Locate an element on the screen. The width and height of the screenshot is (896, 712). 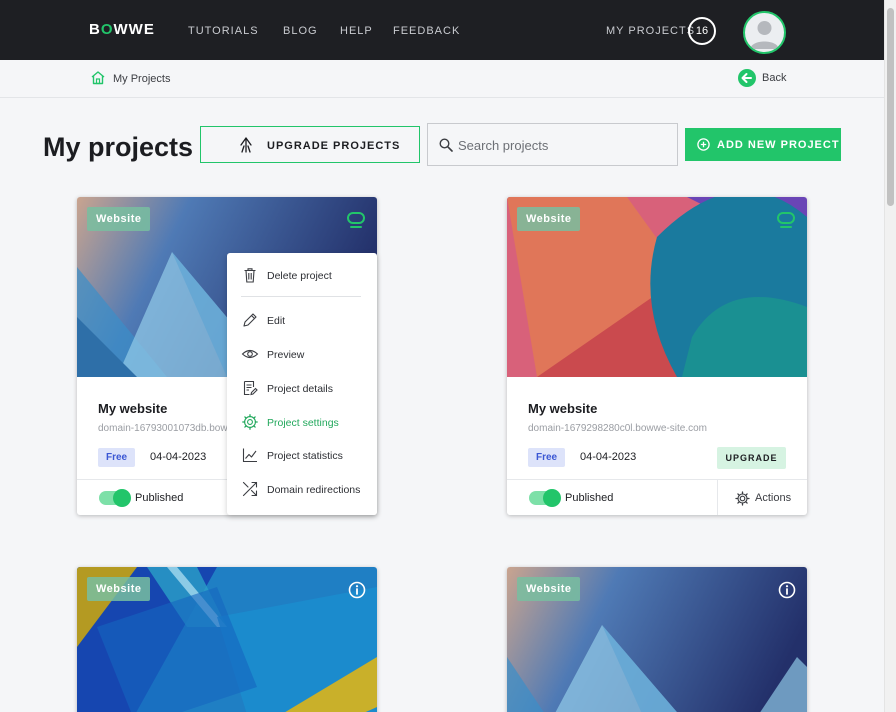
chart-line-icon is located at coordinates (249, 455).